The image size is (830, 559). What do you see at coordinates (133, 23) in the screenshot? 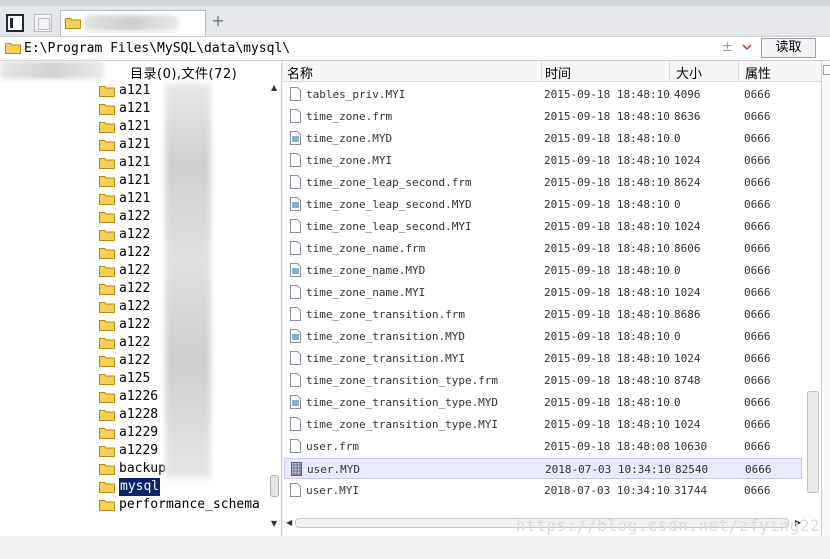
I see `tab-current` at bounding box center [133, 23].